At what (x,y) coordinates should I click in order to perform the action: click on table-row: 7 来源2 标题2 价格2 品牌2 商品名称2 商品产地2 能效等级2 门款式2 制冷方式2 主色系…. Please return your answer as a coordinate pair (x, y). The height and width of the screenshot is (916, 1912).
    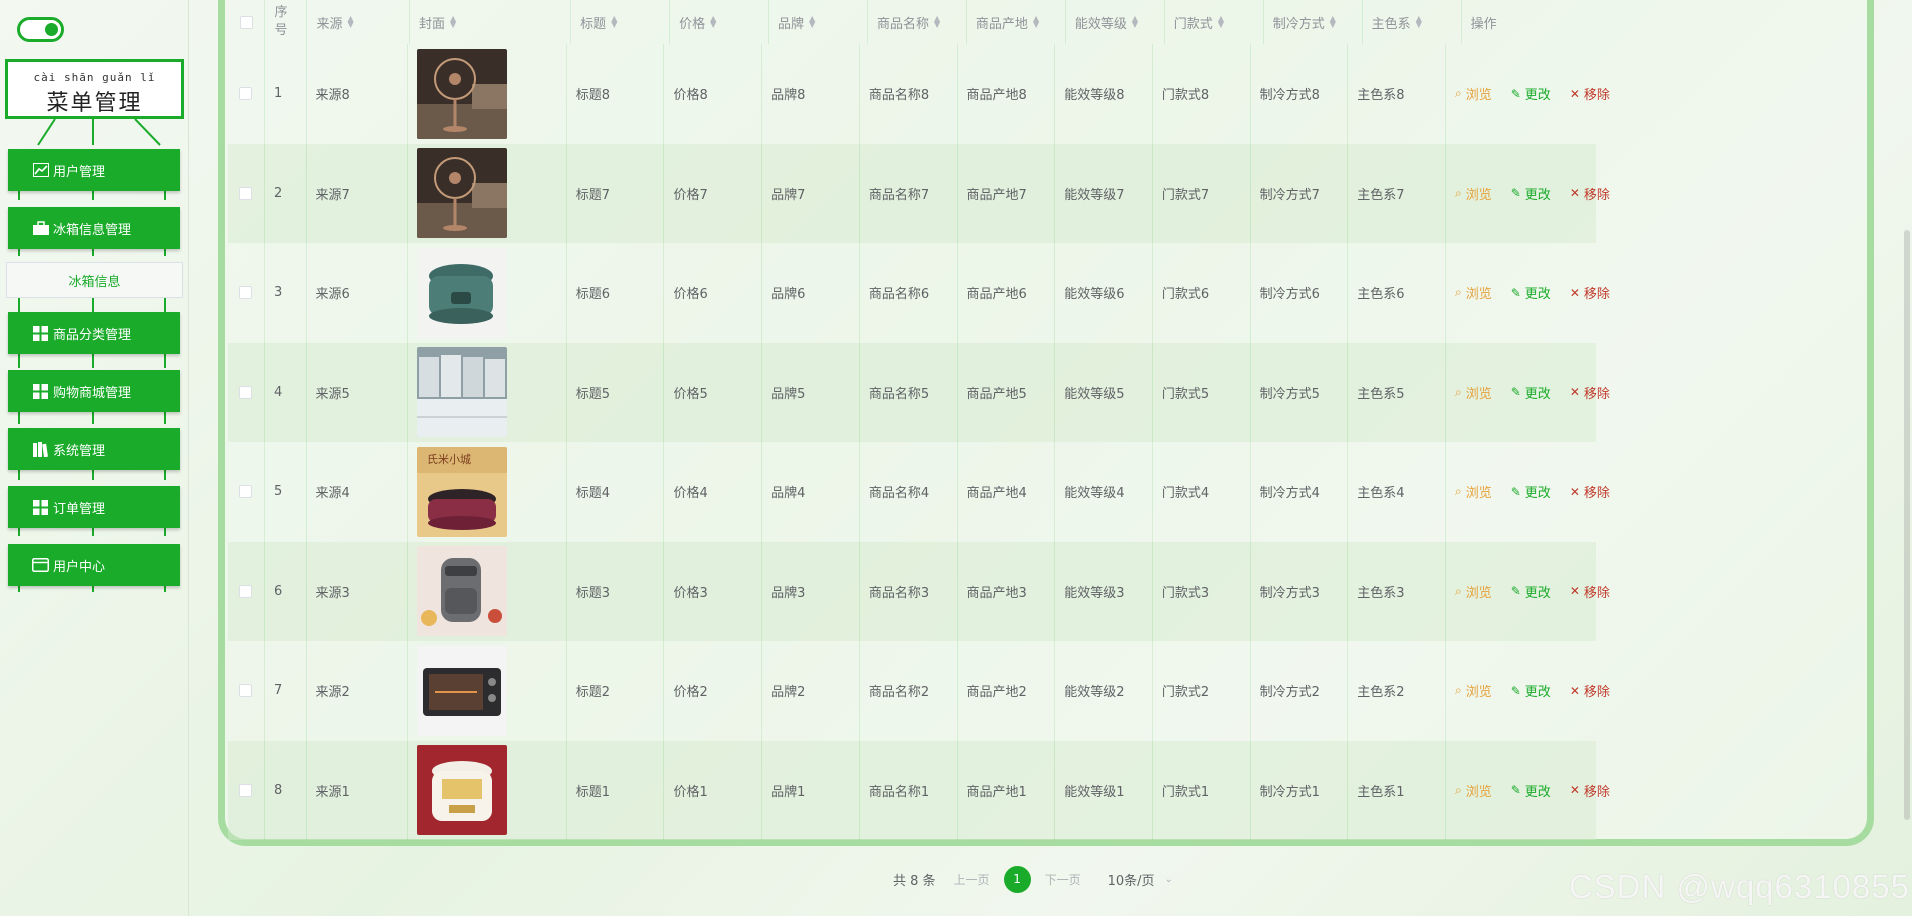
    Looking at the image, I should click on (919, 691).